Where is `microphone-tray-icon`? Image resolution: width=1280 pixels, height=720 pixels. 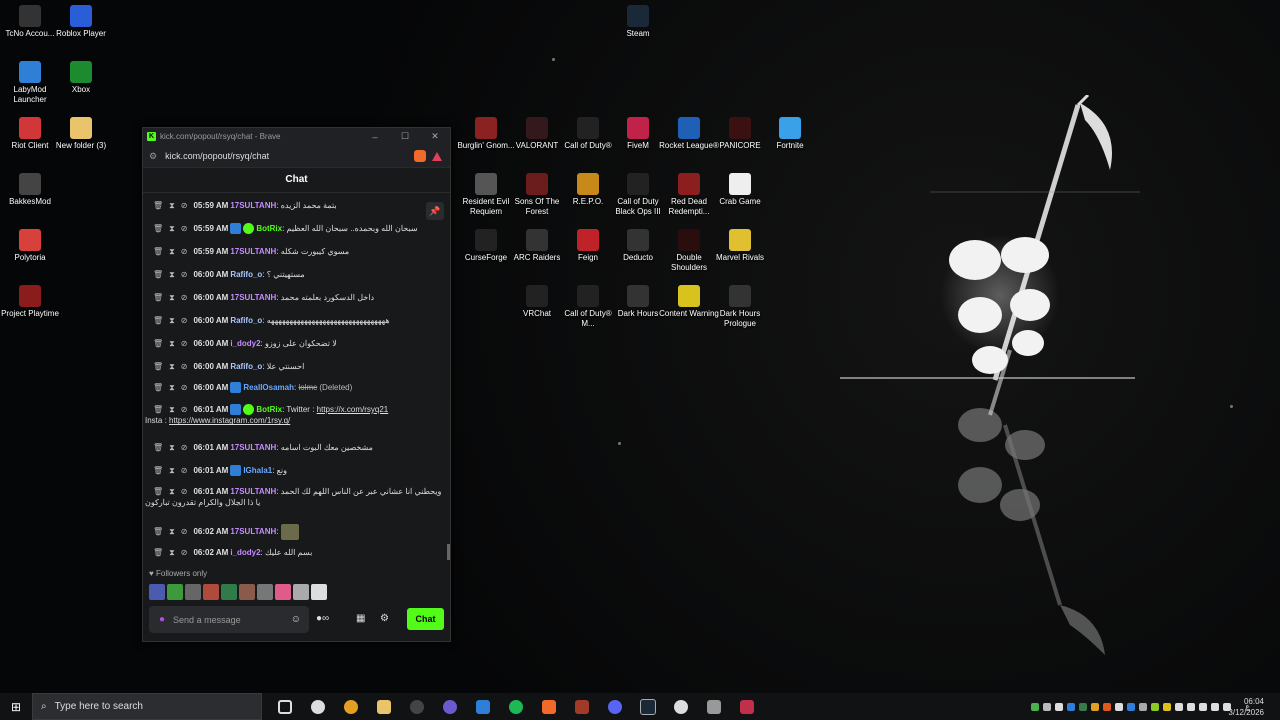 microphone-tray-icon is located at coordinates (1119, 706).